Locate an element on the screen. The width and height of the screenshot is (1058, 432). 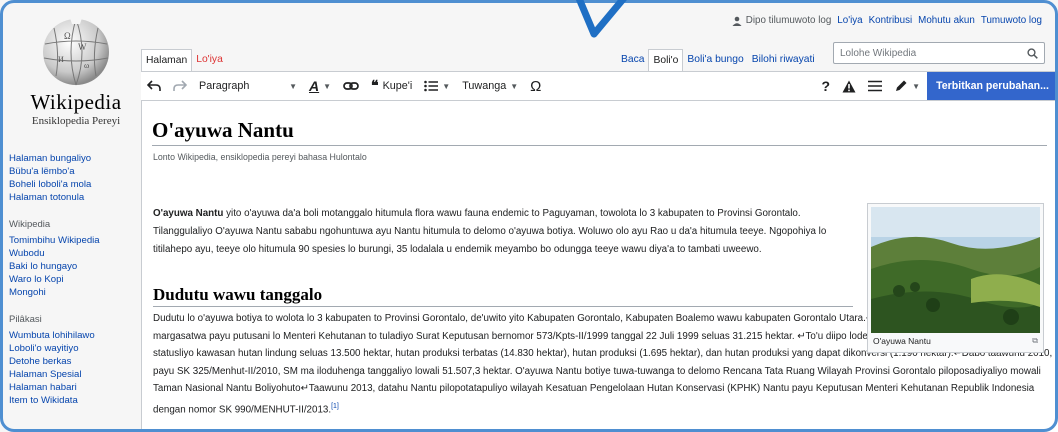
text-style-dropdown: A ▼ is located at coordinates (320, 86).